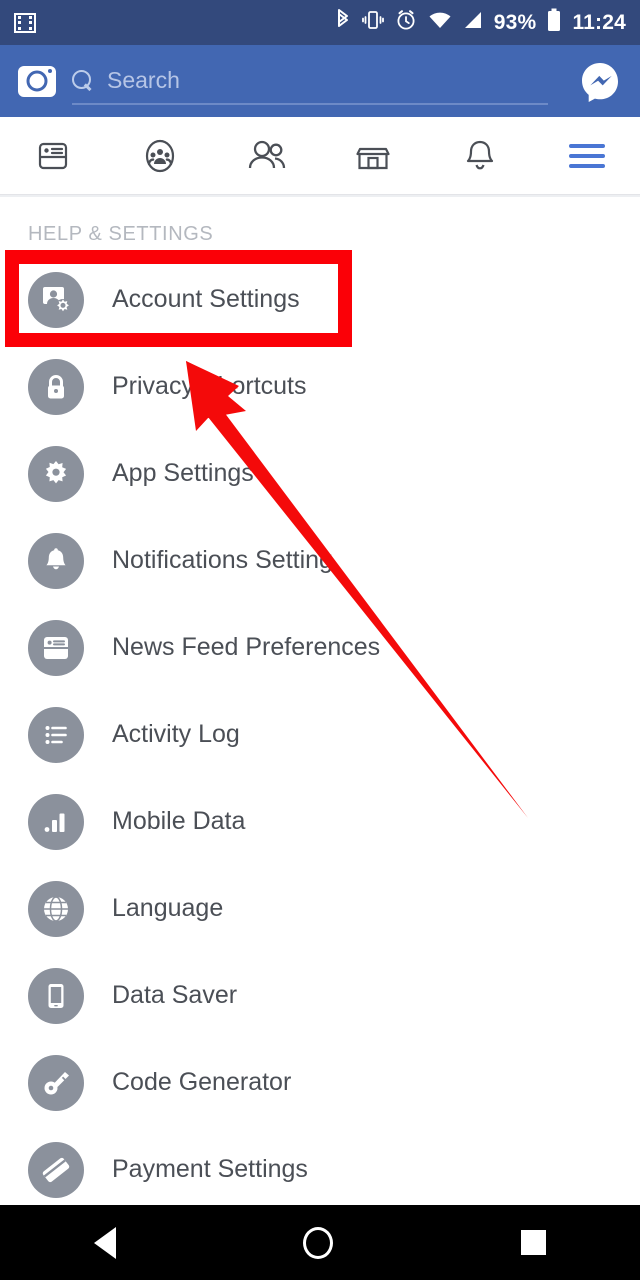  What do you see at coordinates (56, 821) in the screenshot?
I see `bar-chart-icon` at bounding box center [56, 821].